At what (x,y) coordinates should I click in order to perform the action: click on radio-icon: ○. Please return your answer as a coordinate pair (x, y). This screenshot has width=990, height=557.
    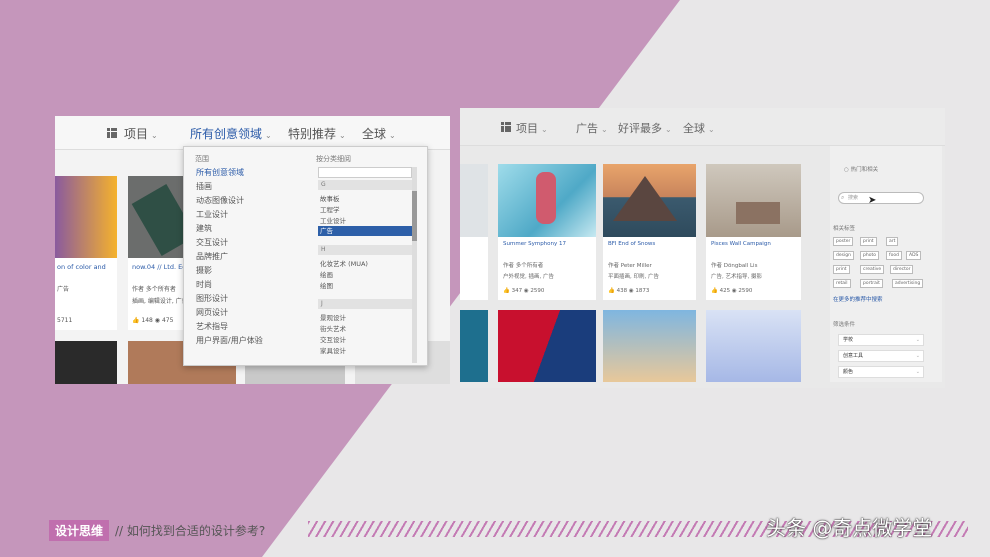
    Looking at the image, I should click on (846, 170).